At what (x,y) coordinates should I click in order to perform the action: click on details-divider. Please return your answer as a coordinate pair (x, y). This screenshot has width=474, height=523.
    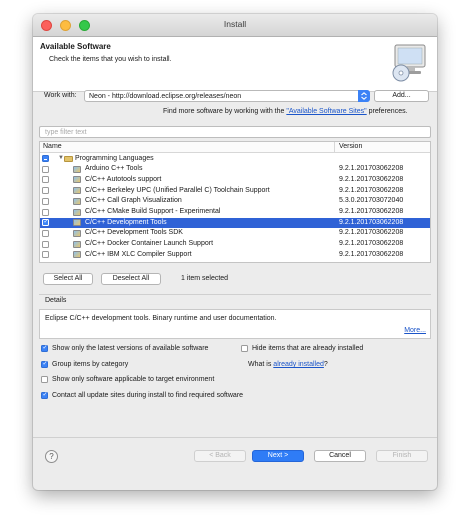
    Looking at the image, I should click on (235, 294).